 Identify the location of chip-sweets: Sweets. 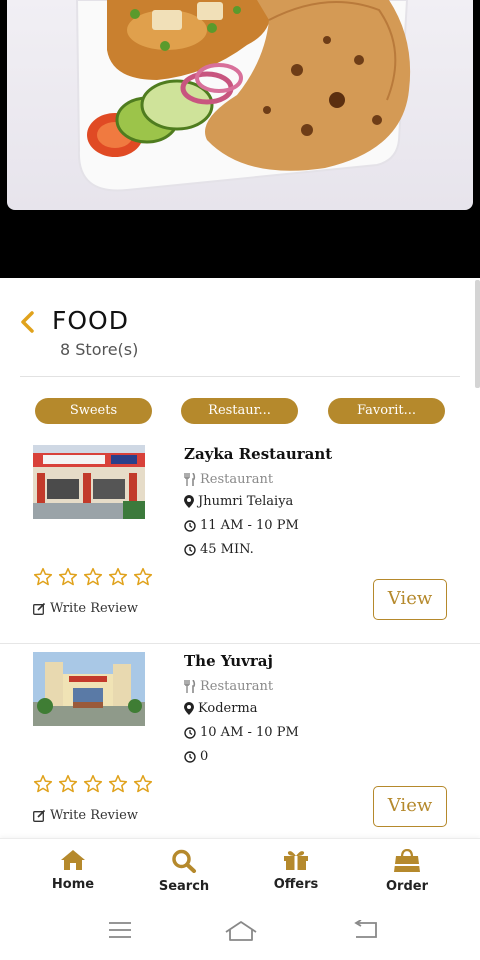
(93, 411).